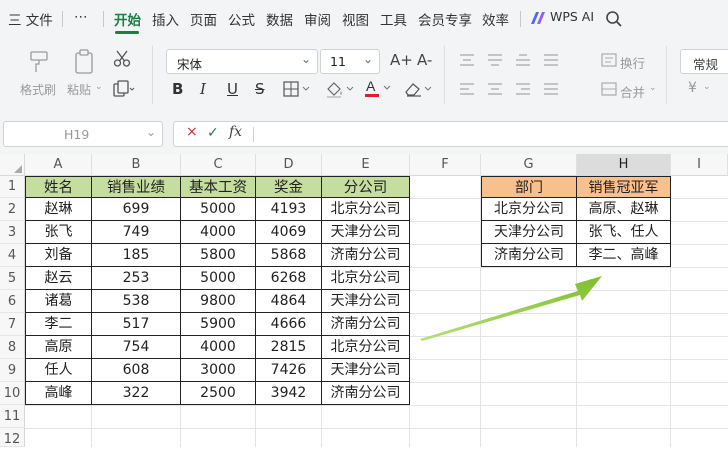 This screenshot has height=451, width=728. Describe the element at coordinates (379, 90) in the screenshot. I see `font-color-icon: A` at that location.